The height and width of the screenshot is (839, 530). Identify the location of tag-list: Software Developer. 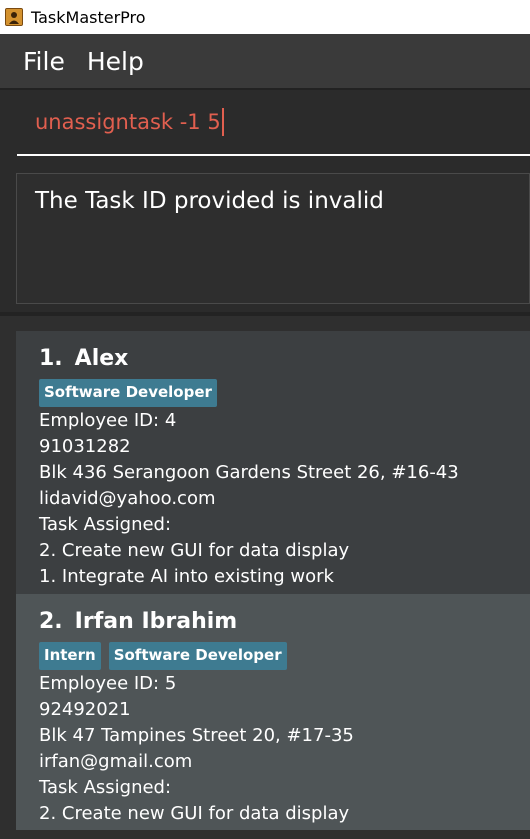
(284, 393).